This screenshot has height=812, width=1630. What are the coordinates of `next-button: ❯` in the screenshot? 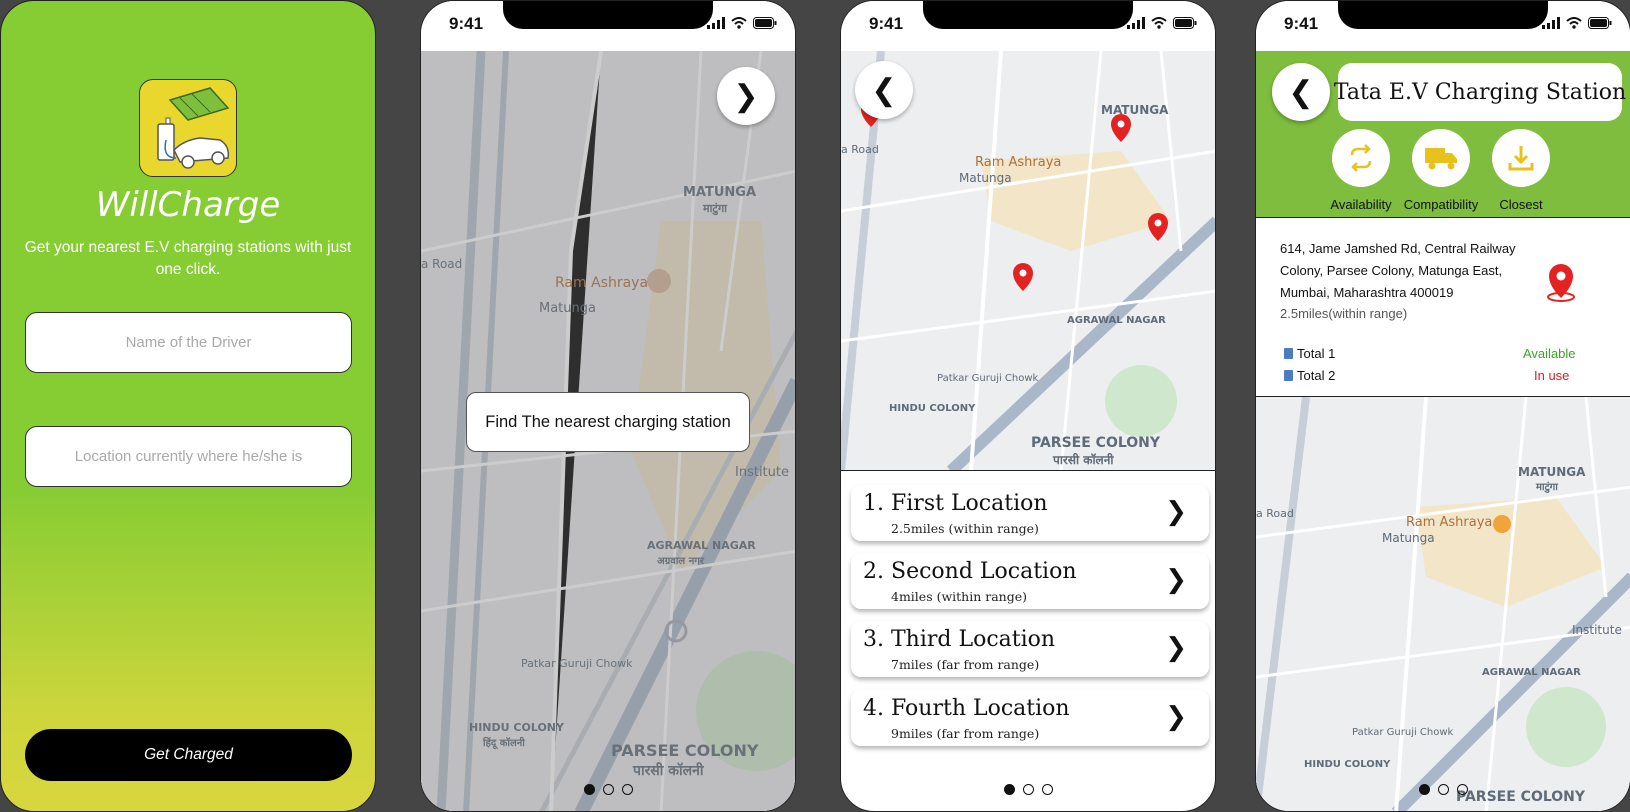 It's located at (746, 96).